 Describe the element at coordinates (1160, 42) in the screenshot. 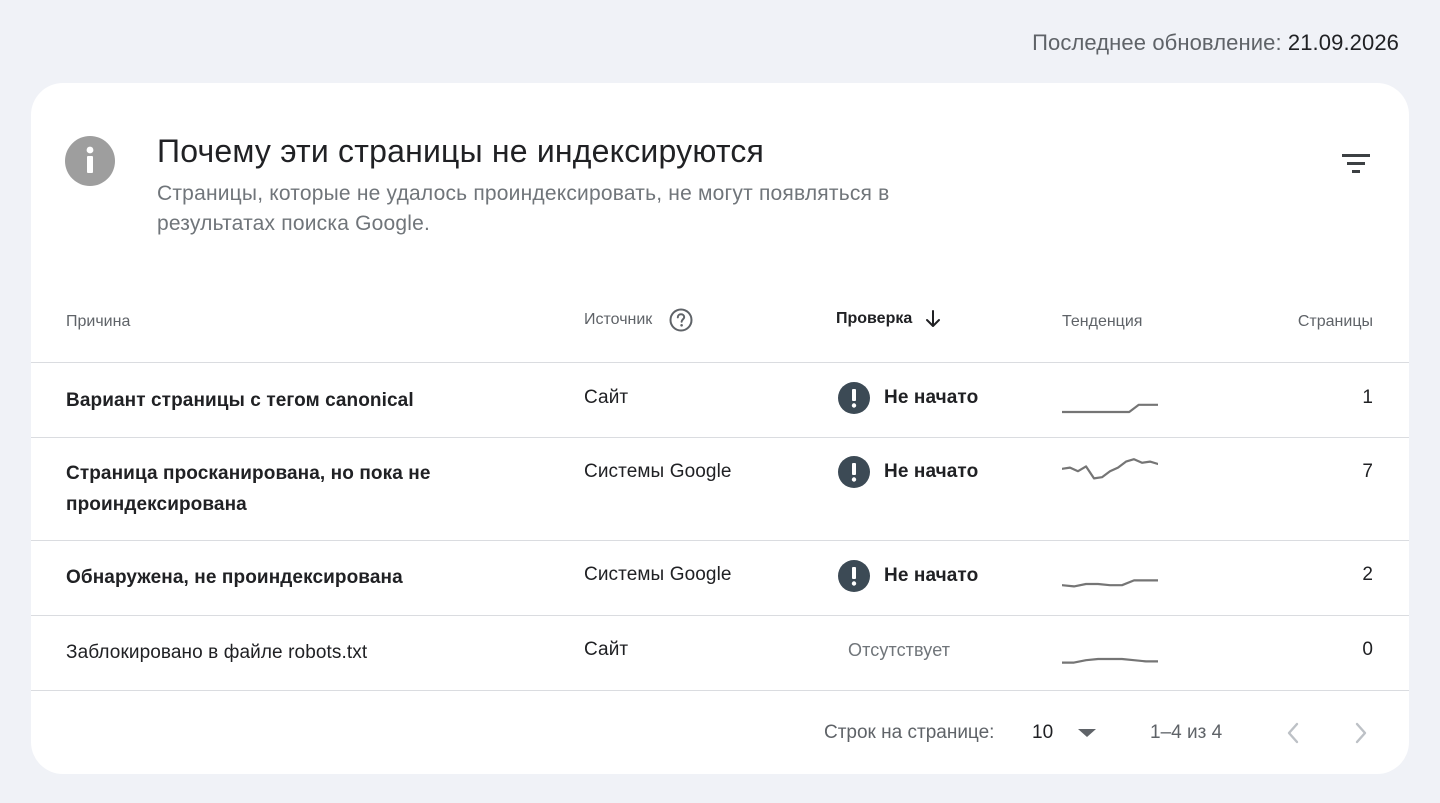

I see `last-update-label: Последнее обновление:` at that location.